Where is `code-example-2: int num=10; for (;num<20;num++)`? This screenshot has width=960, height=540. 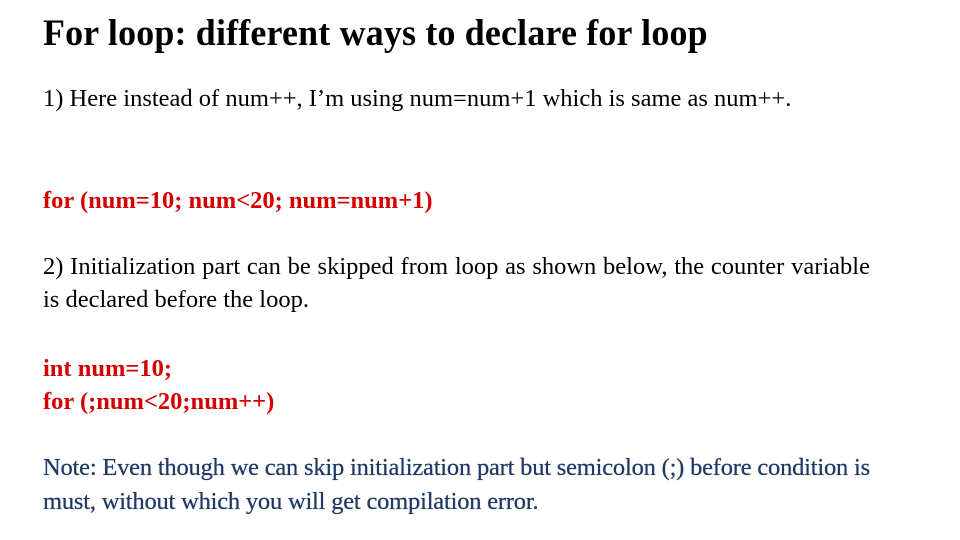
code-example-2: int num=10; for (;num<20;num++) is located at coordinates (158, 385).